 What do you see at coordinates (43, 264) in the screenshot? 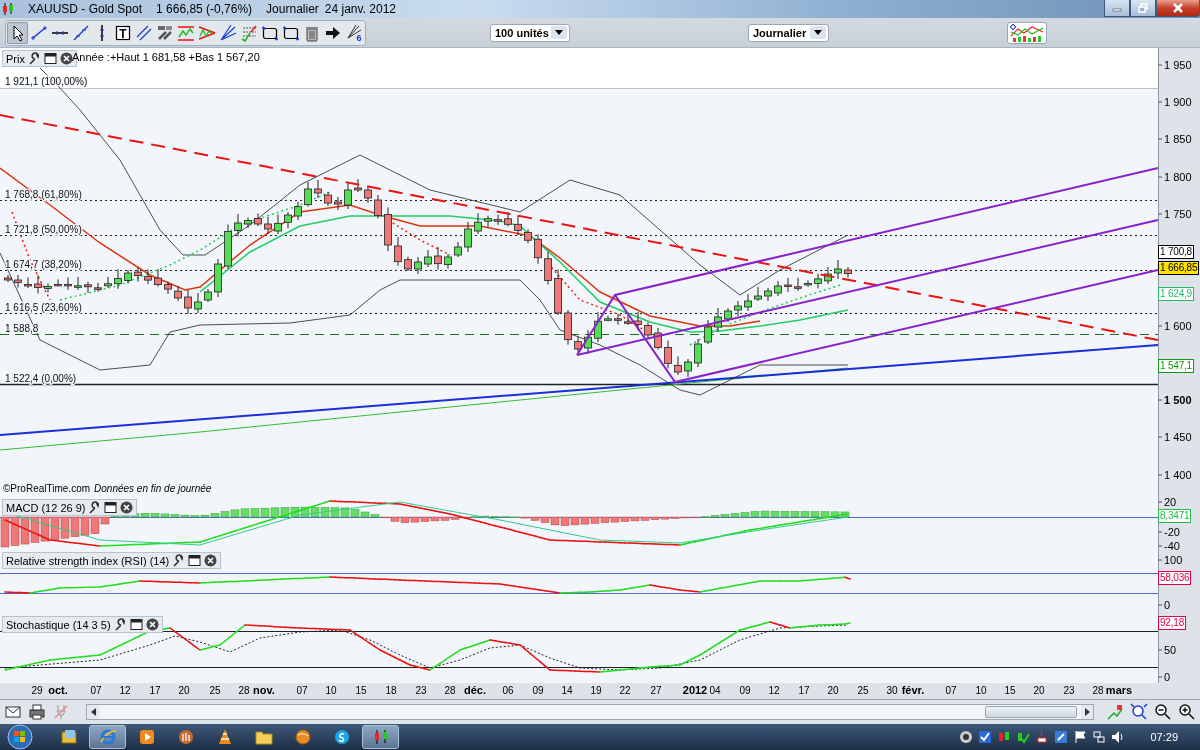
I see `fibonacci-level-label: 1 674,7 (38,20%)` at bounding box center [43, 264].